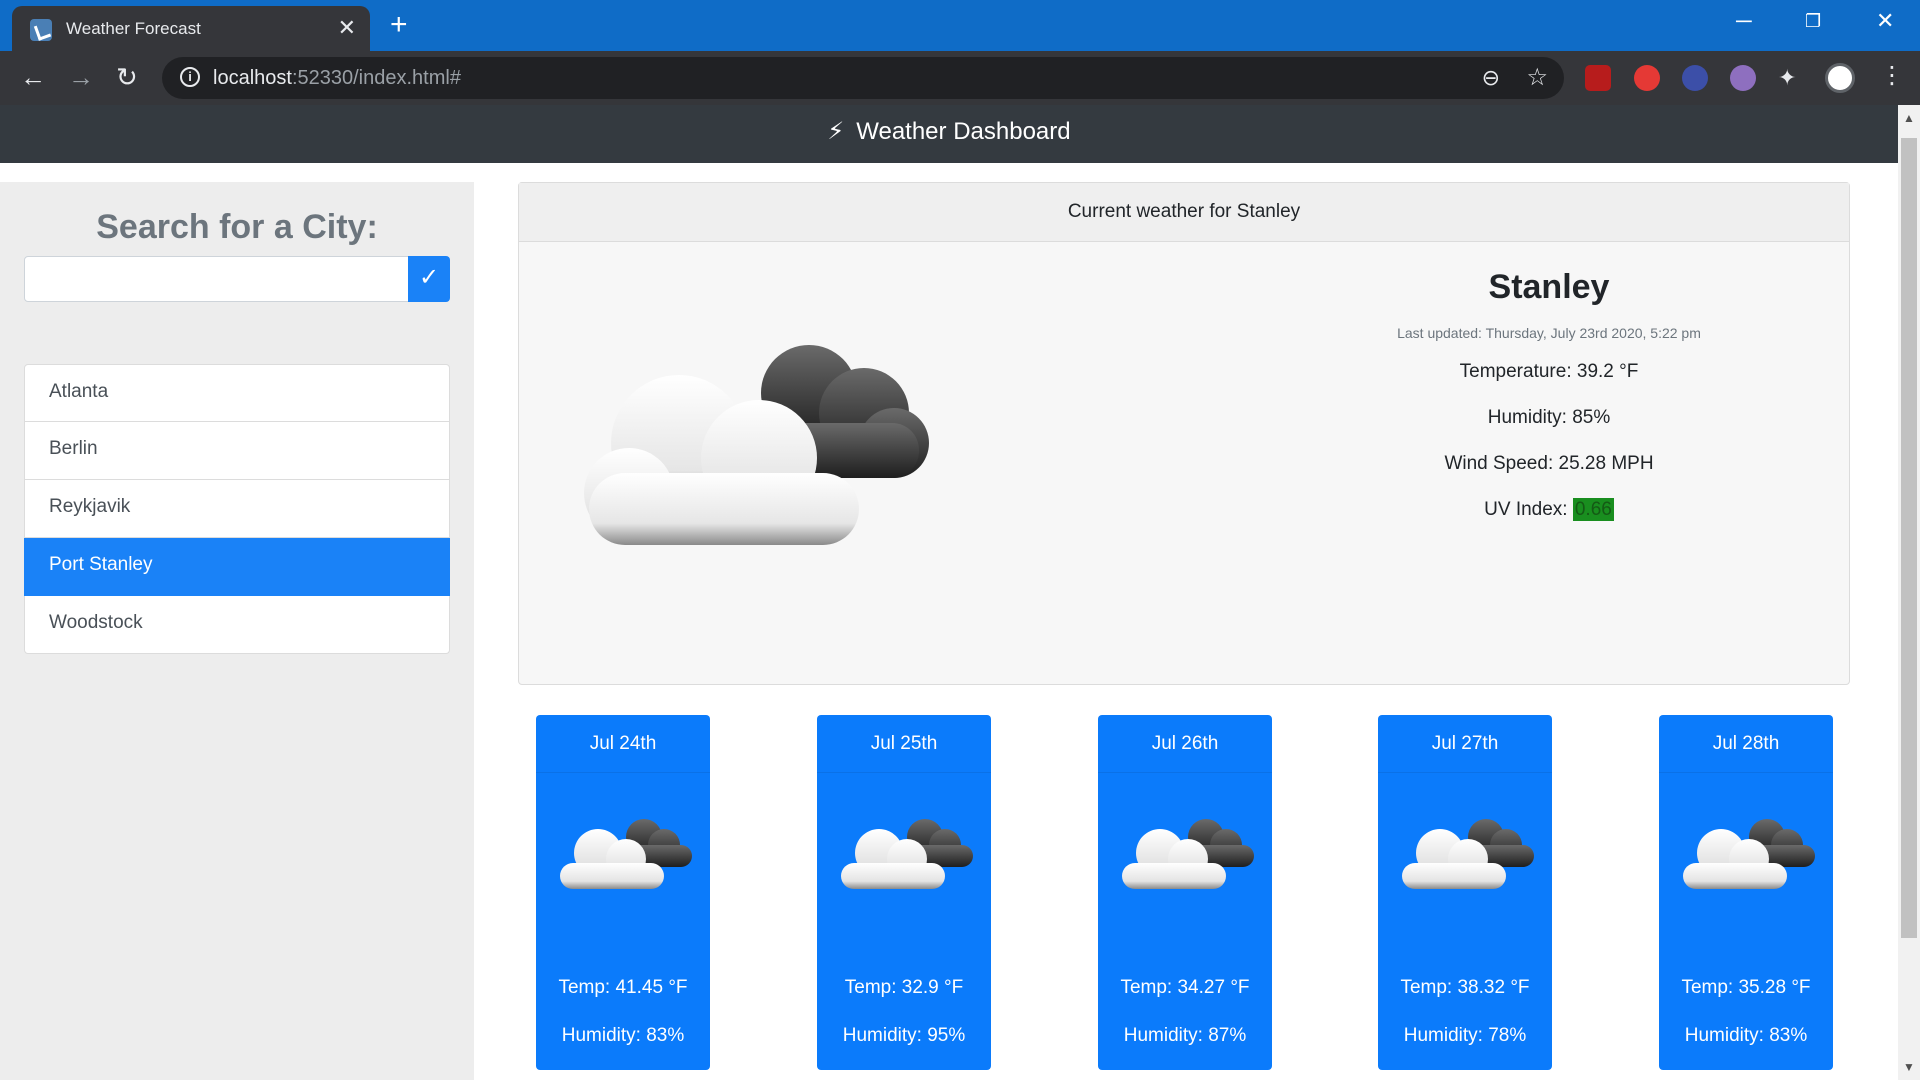 This screenshot has height=1080, width=1920. I want to click on site-favicon-icon, so click(41, 30).